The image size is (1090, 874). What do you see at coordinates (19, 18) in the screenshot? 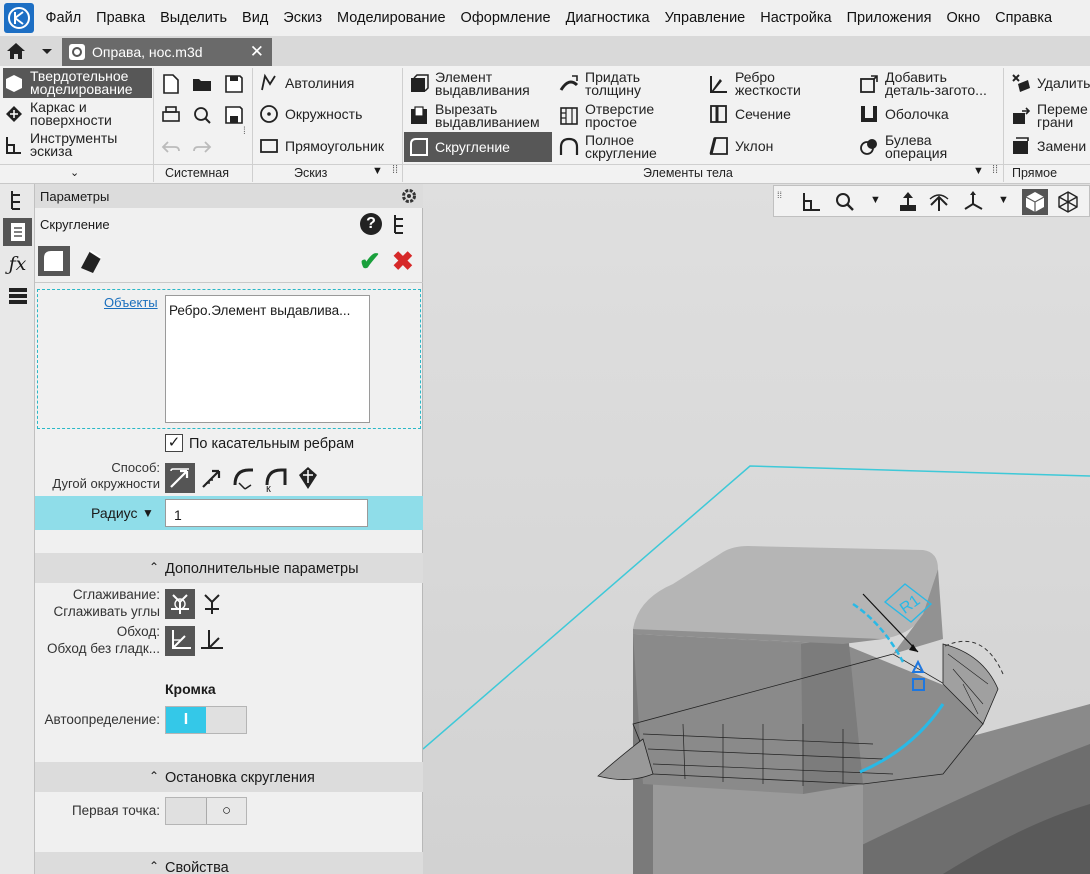
I see `app-logo-icon` at bounding box center [19, 18].